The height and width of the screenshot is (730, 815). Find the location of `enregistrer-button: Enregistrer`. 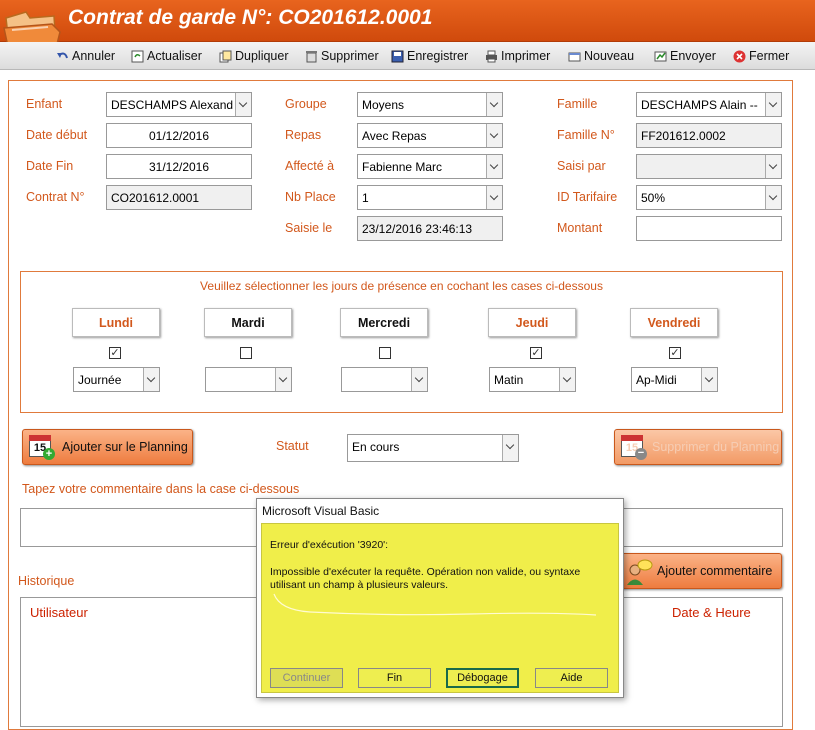

enregistrer-button: Enregistrer is located at coordinates (429, 56).